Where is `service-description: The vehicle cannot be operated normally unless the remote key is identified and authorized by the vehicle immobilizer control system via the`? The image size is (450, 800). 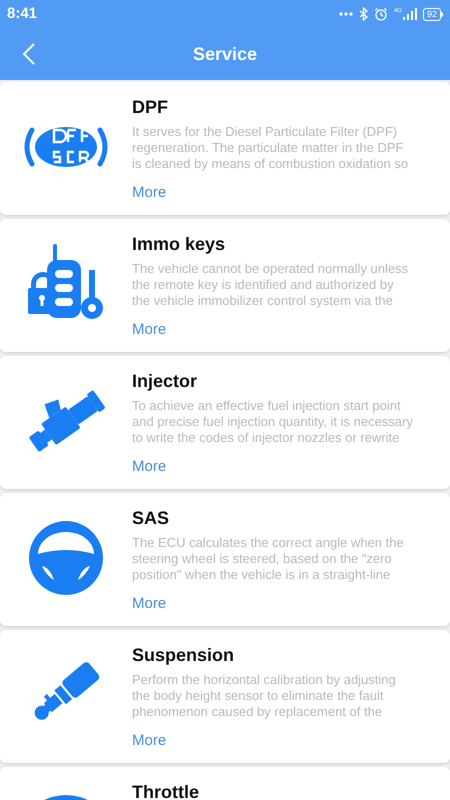
service-description: The vehicle cannot be operated normally unless the remote key is identified and authorized by the vehicle immobilizer control system via the is located at coordinates (270, 285).